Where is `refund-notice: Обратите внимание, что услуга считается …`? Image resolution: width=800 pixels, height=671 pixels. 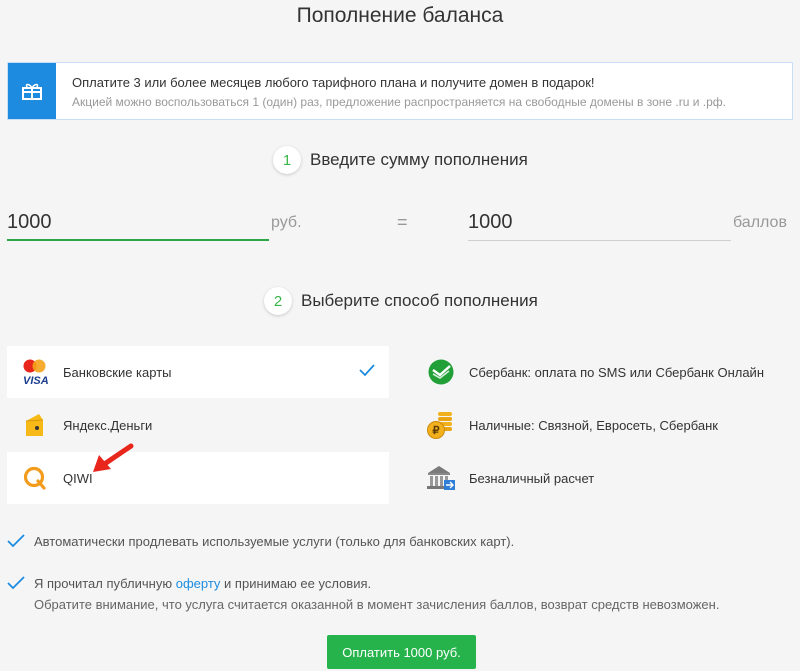 refund-notice: Обратите внимание, что услуга считается … is located at coordinates (377, 604).